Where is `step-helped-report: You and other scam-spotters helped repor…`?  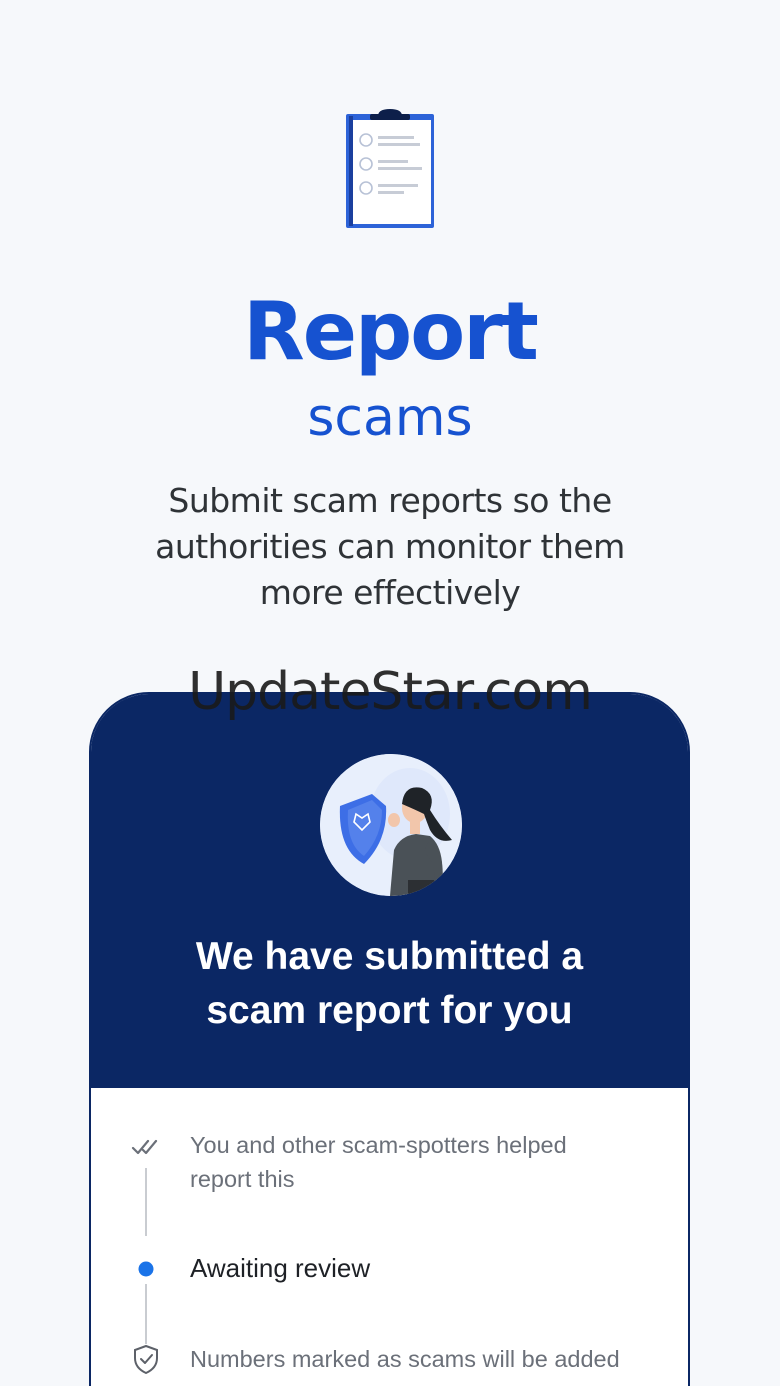
step-helped-report: You and other scam-spotters helped repor… is located at coordinates (378, 1162).